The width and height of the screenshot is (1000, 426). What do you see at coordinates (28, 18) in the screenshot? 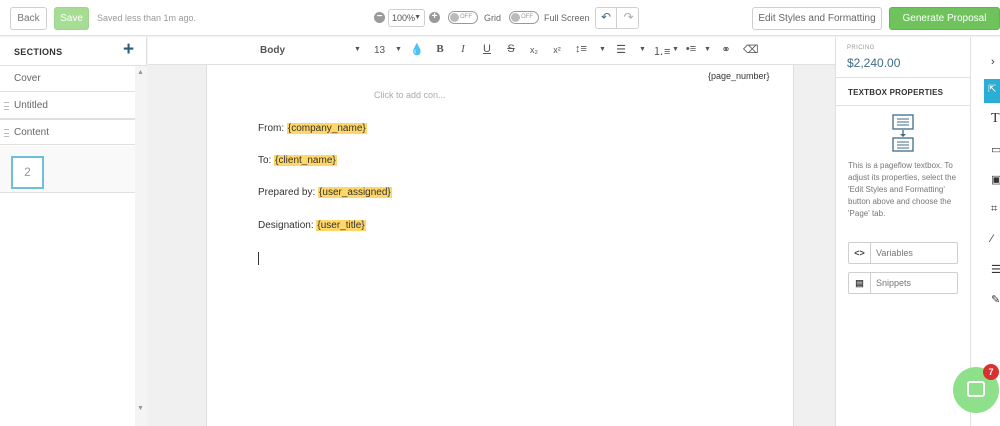
I see `back-button: Back` at bounding box center [28, 18].